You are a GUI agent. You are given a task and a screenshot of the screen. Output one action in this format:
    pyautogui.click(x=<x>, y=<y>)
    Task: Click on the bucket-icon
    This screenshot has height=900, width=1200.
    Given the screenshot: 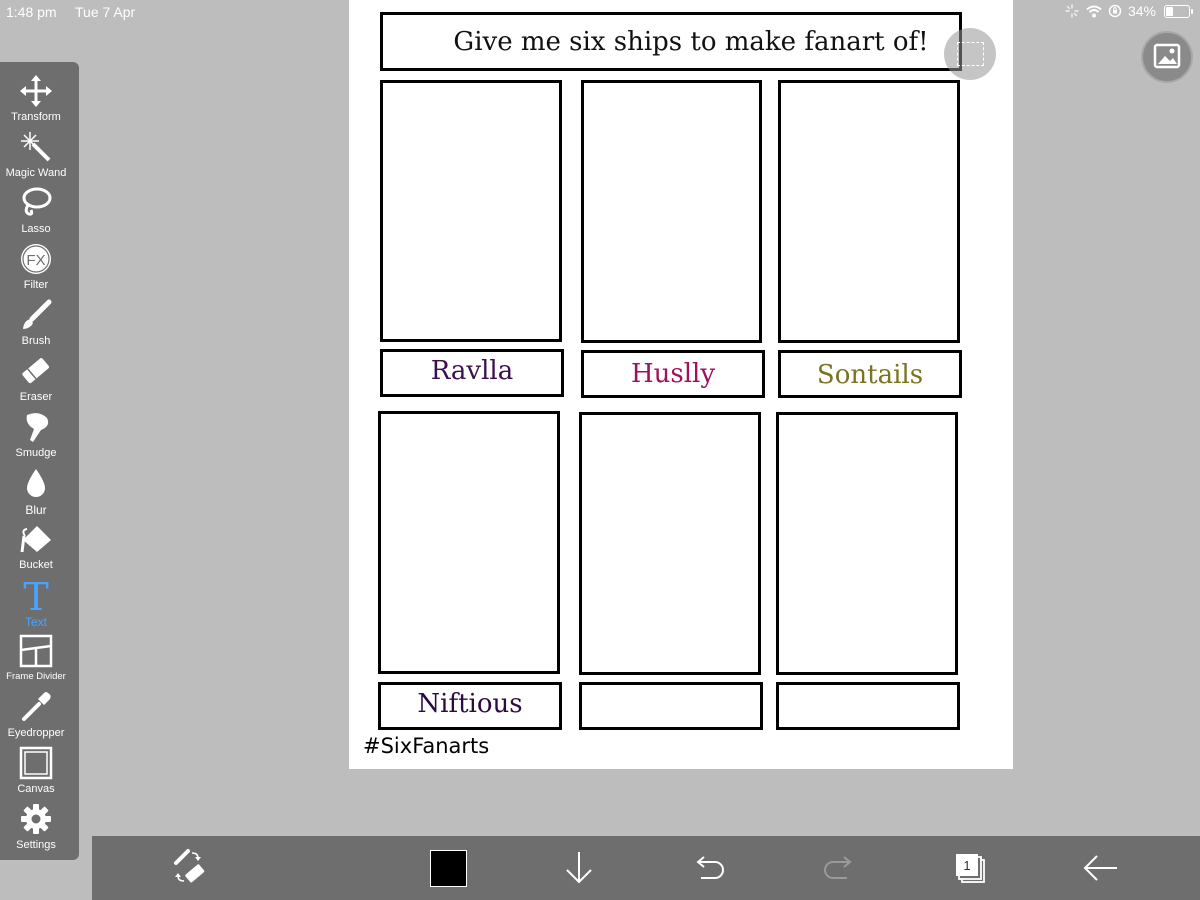 What is the action you would take?
    pyautogui.click(x=35, y=539)
    